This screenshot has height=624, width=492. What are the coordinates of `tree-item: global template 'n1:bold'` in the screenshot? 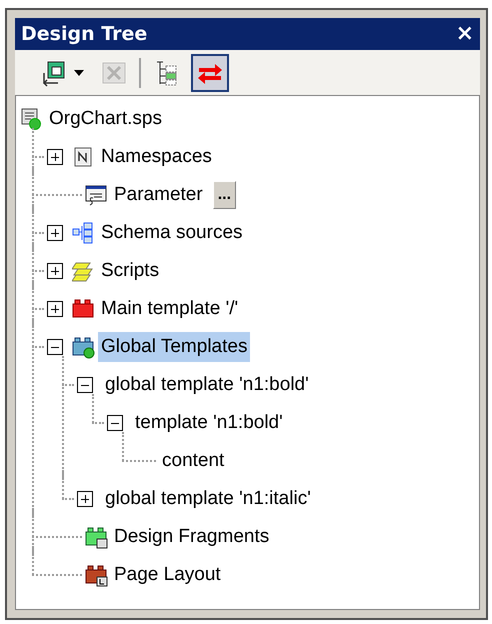 It's located at (207, 385).